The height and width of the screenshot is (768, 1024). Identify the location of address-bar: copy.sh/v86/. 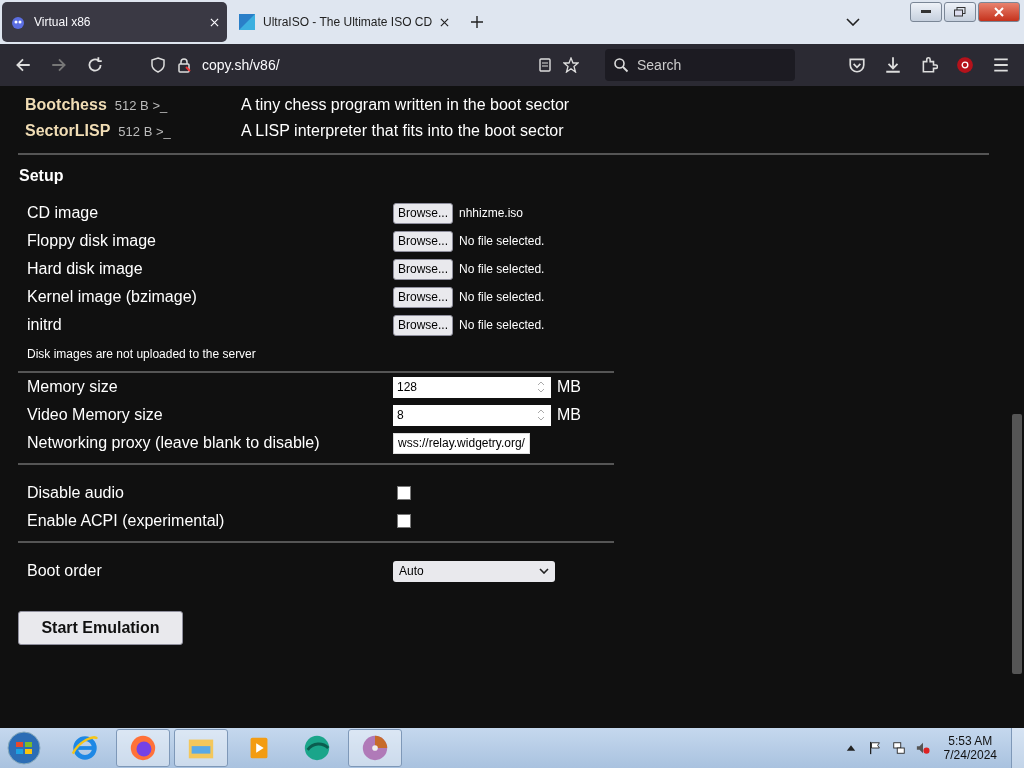
(364, 65).